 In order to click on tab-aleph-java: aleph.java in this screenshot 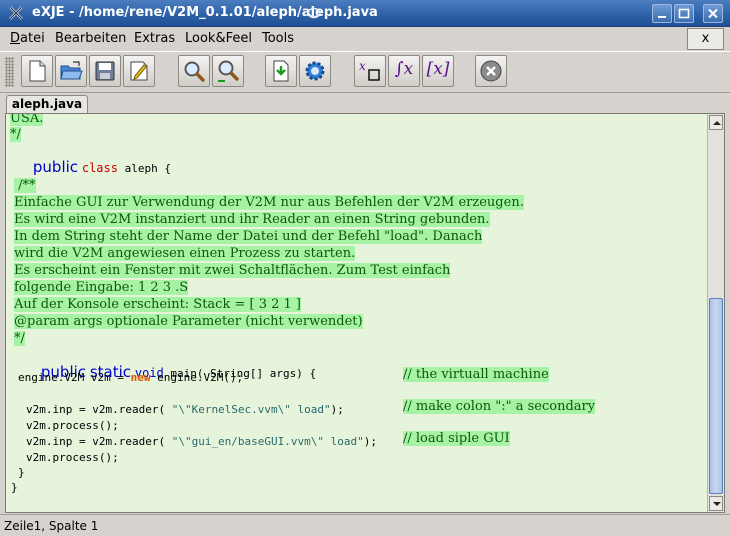, I will do `click(47, 104)`.